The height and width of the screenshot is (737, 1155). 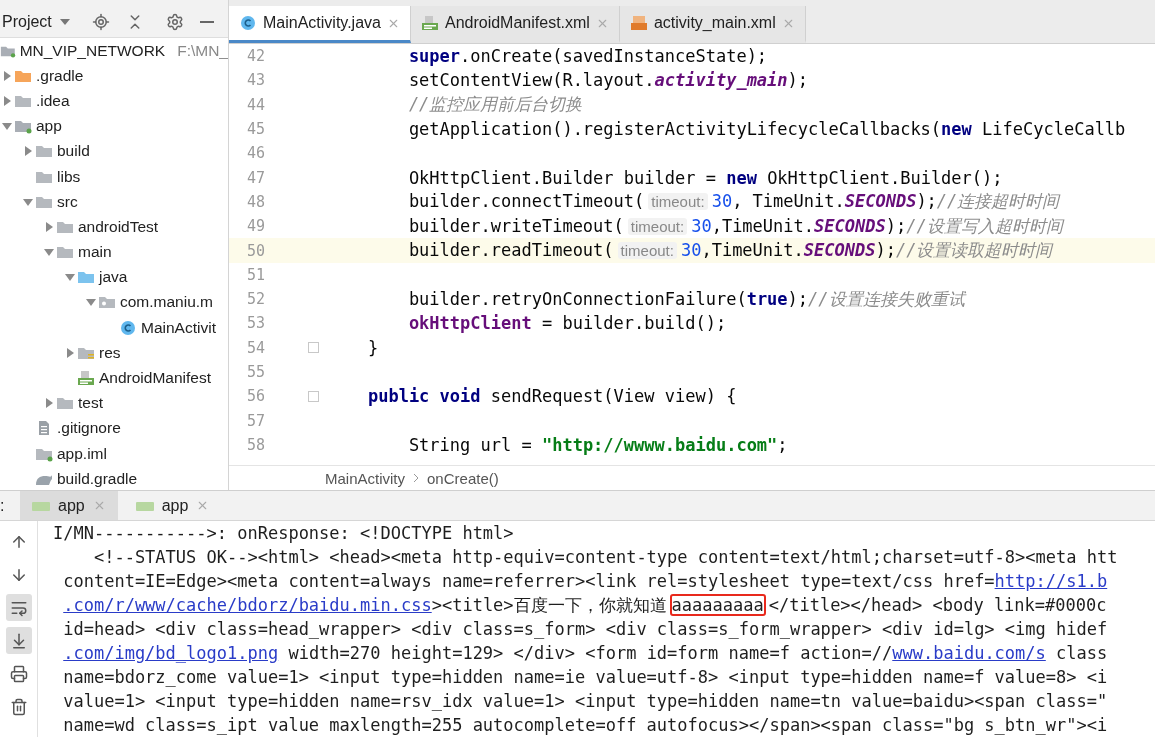 I want to click on log-text: name=wd class=s_ipt value maxlength=255 autocomplete=off autofocus></span><span class="bg s_btn_wr"><i, so click(x=585, y=725).